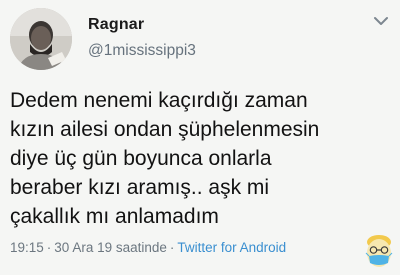  I want to click on tweet-time: 19:15, so click(27, 247).